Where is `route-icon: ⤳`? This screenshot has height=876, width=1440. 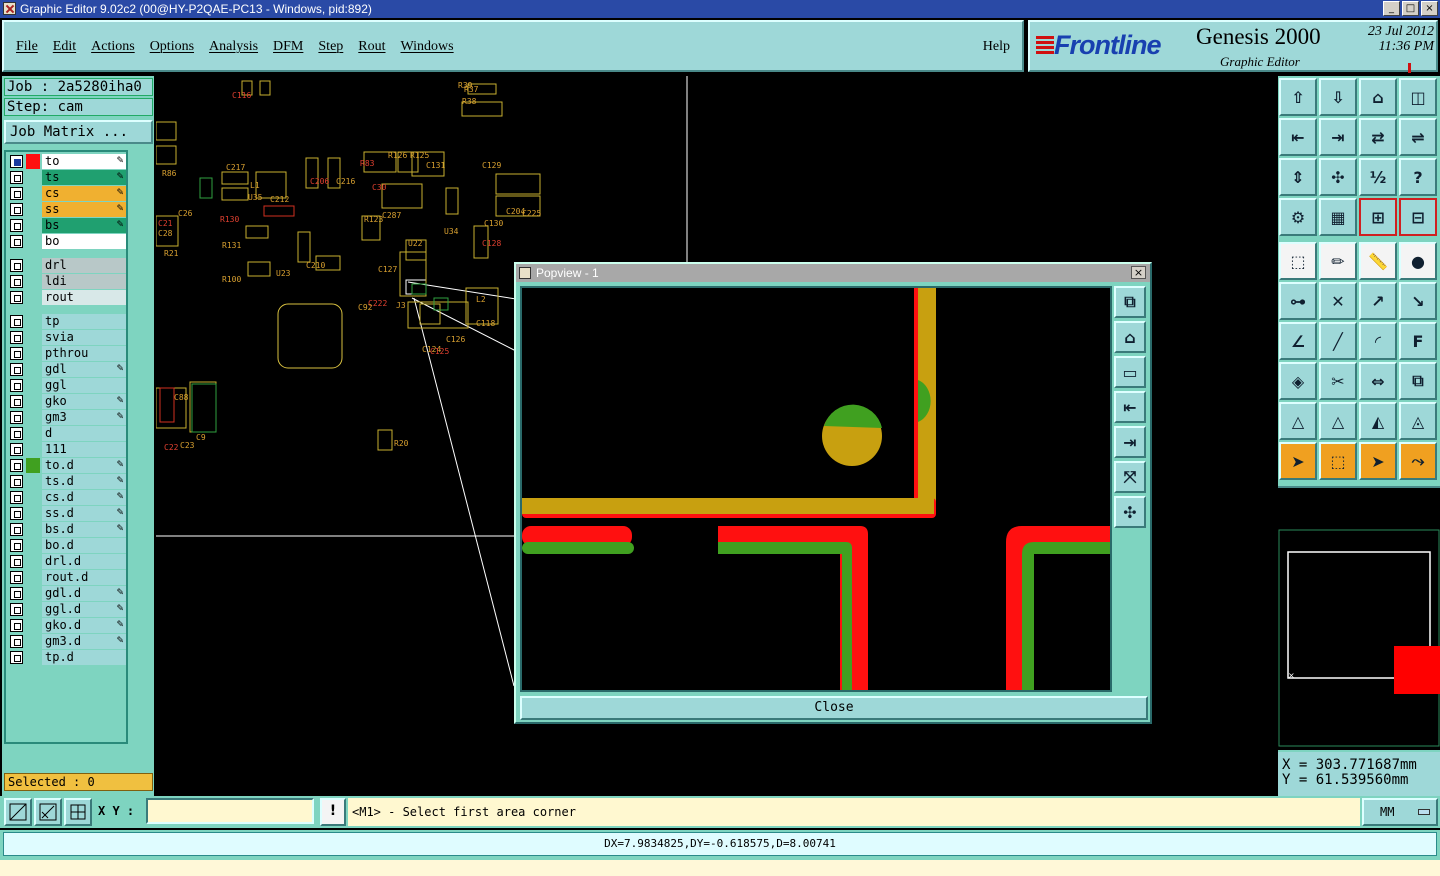
route-icon: ⤳ is located at coordinates (1418, 461).